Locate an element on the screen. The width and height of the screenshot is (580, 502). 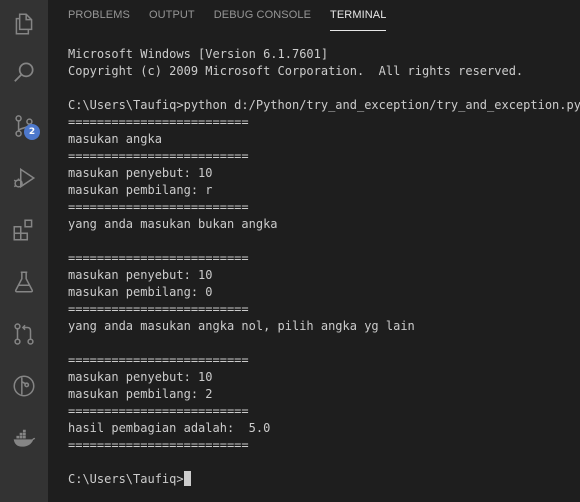
terminal-line-text: Microsoft Windows [Version 6.1.7601] is located at coordinates (198, 54).